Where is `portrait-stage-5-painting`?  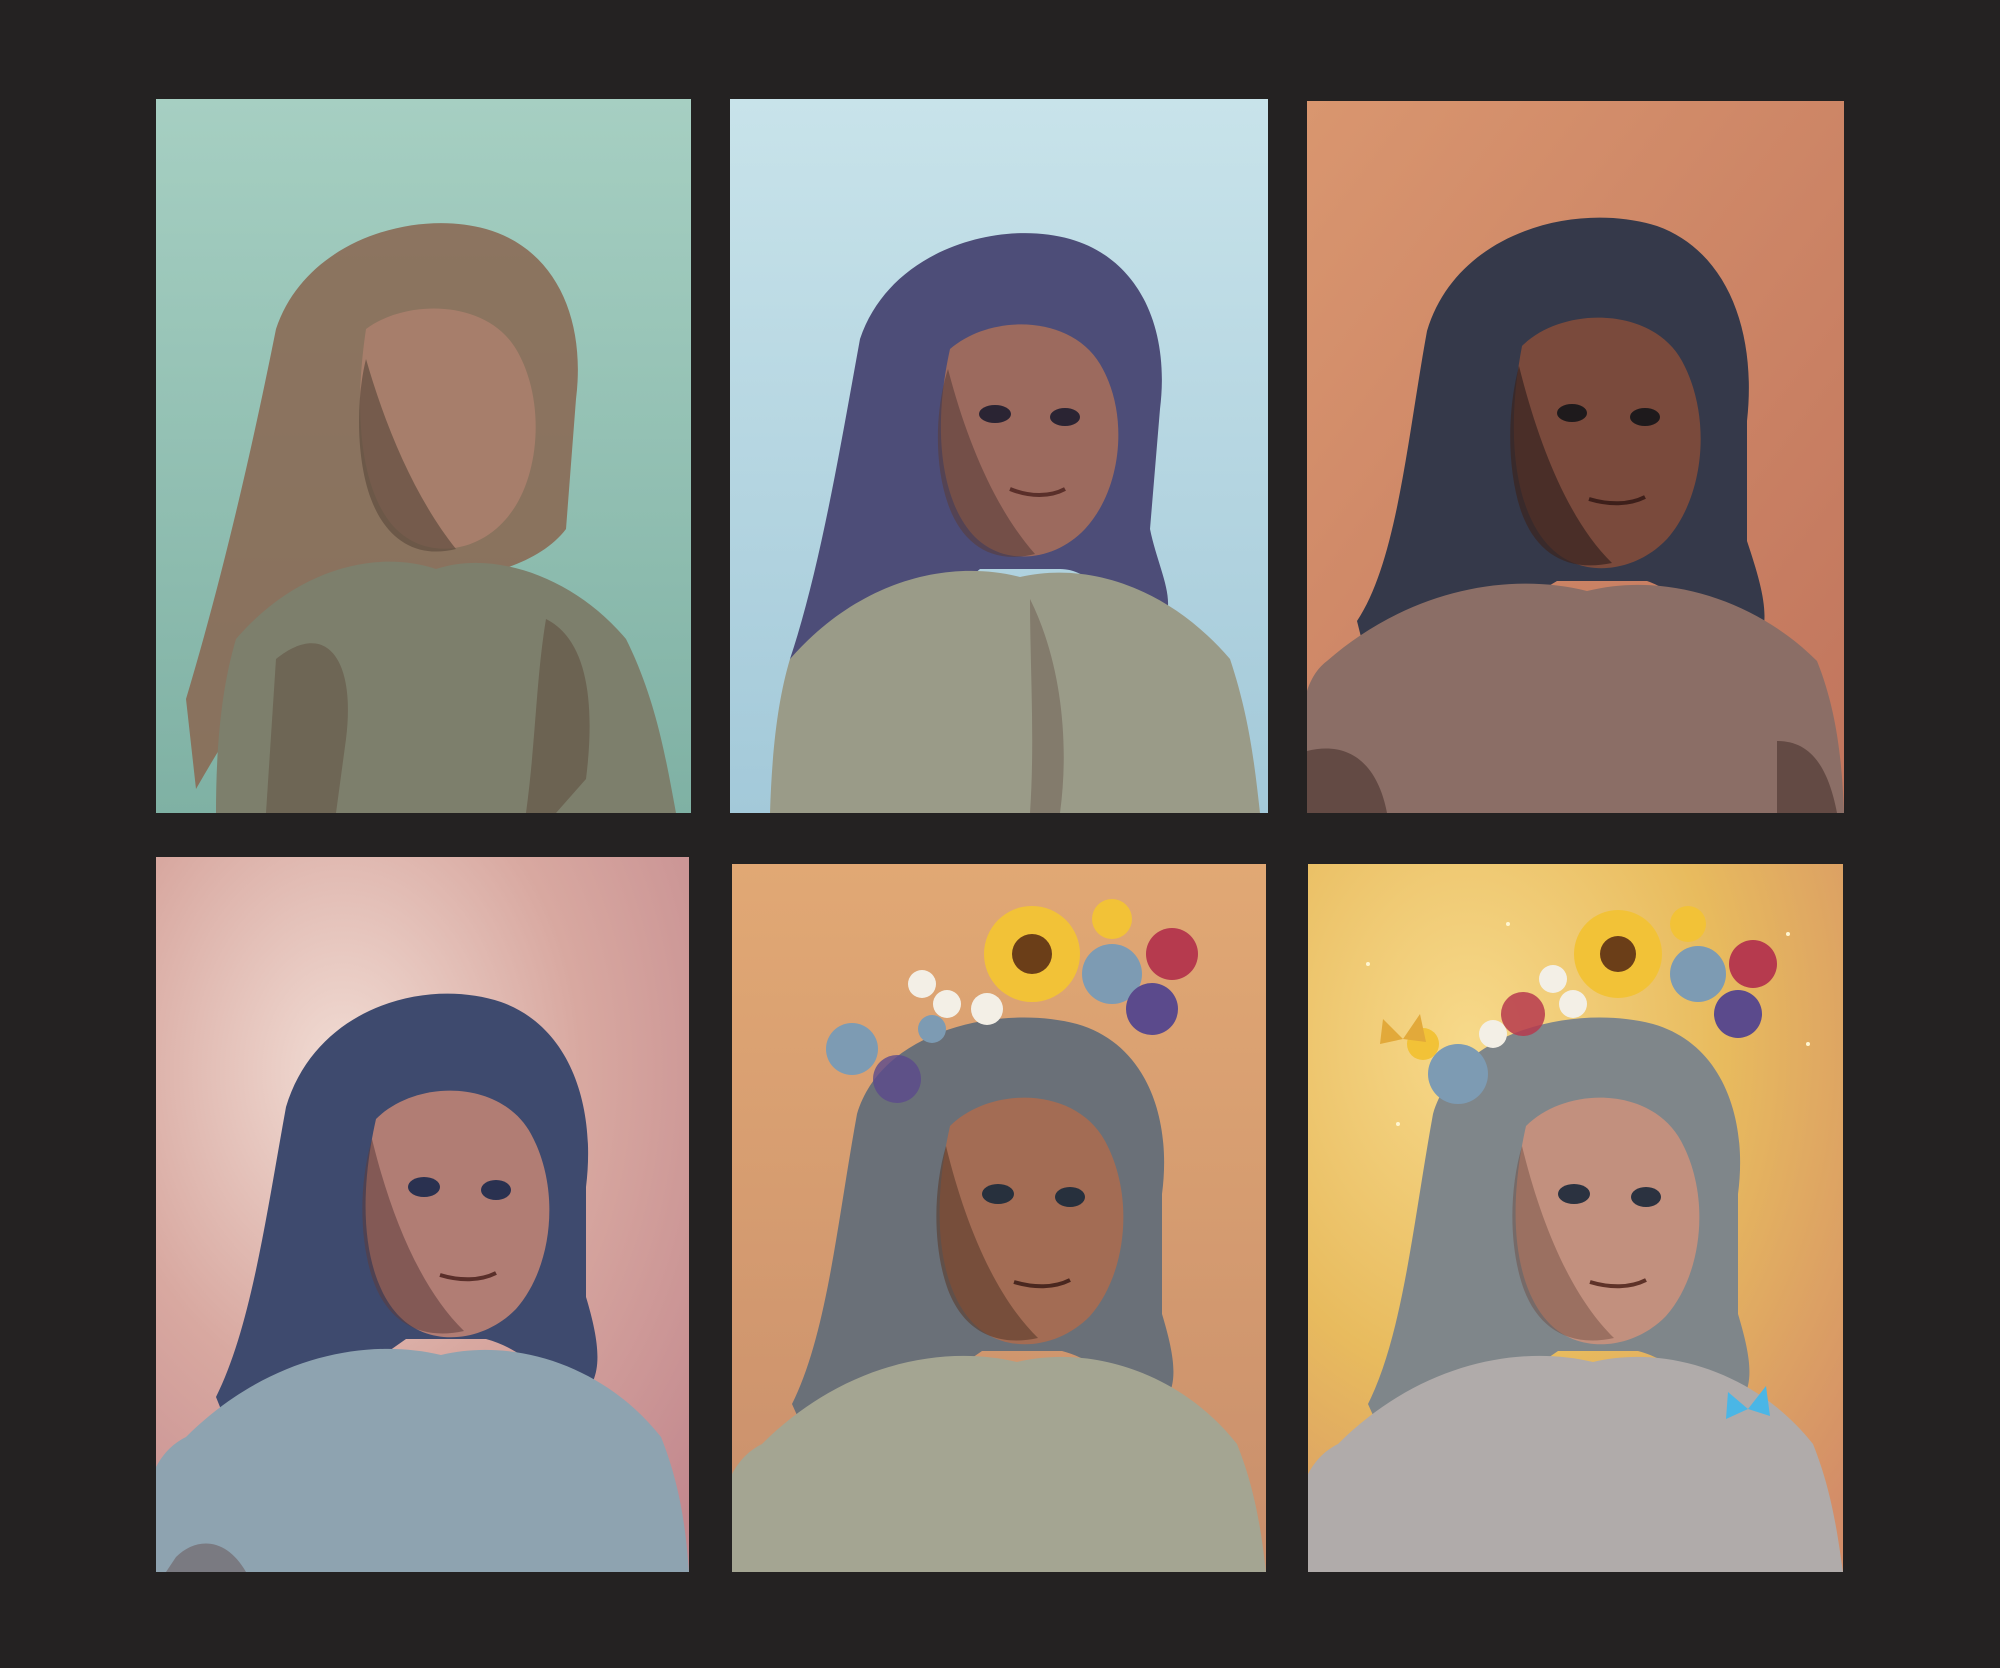 portrait-stage-5-painting is located at coordinates (999, 1218).